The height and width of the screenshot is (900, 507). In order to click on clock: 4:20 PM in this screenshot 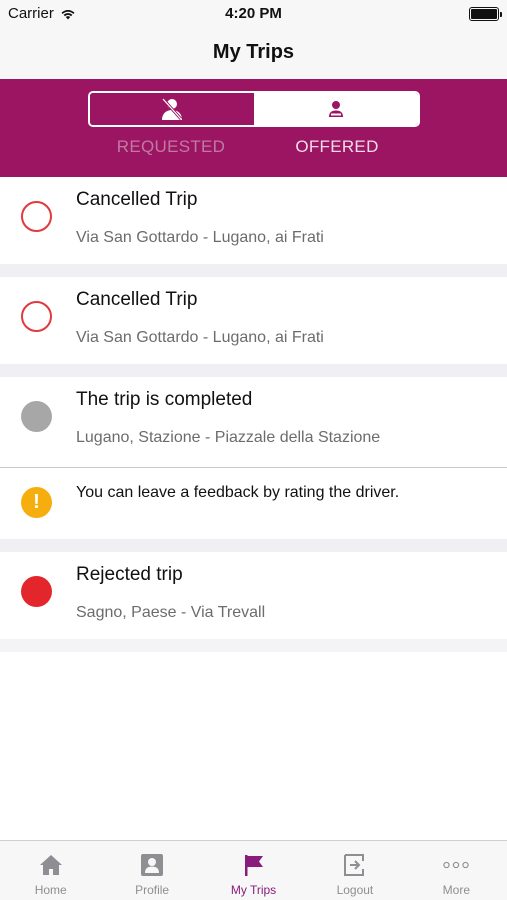, I will do `click(253, 13)`.